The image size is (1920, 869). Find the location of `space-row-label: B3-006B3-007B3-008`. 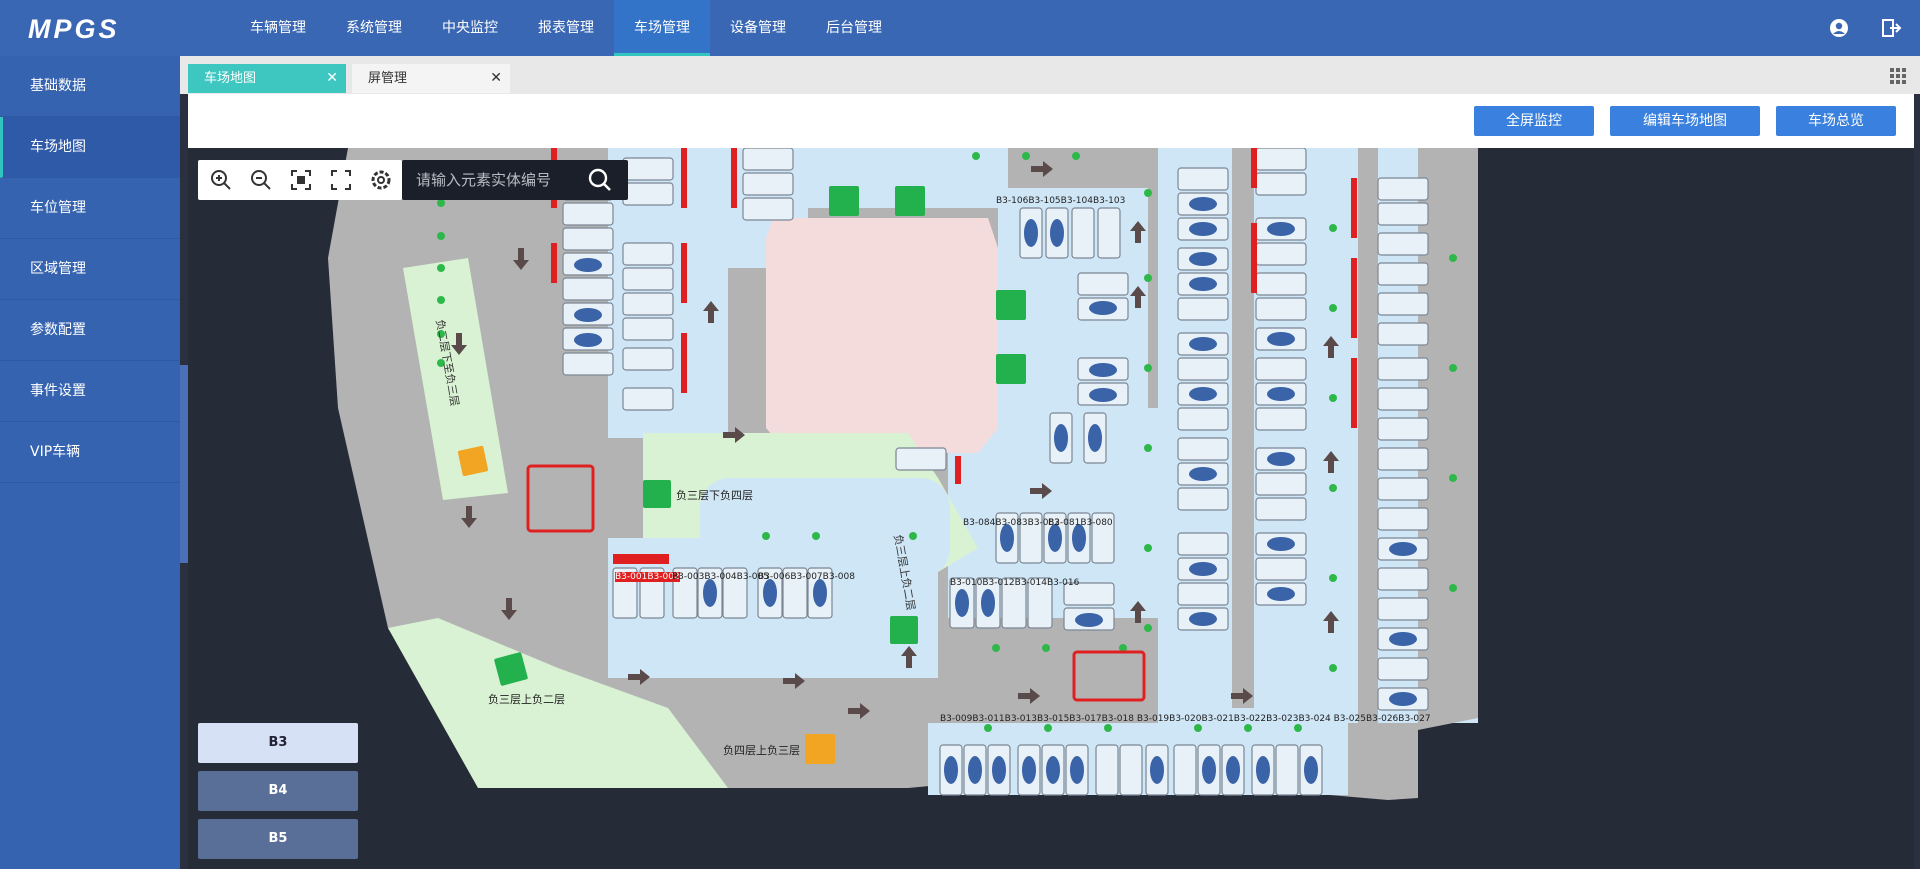

space-row-label: B3-006B3-007B3-008 is located at coordinates (806, 577).